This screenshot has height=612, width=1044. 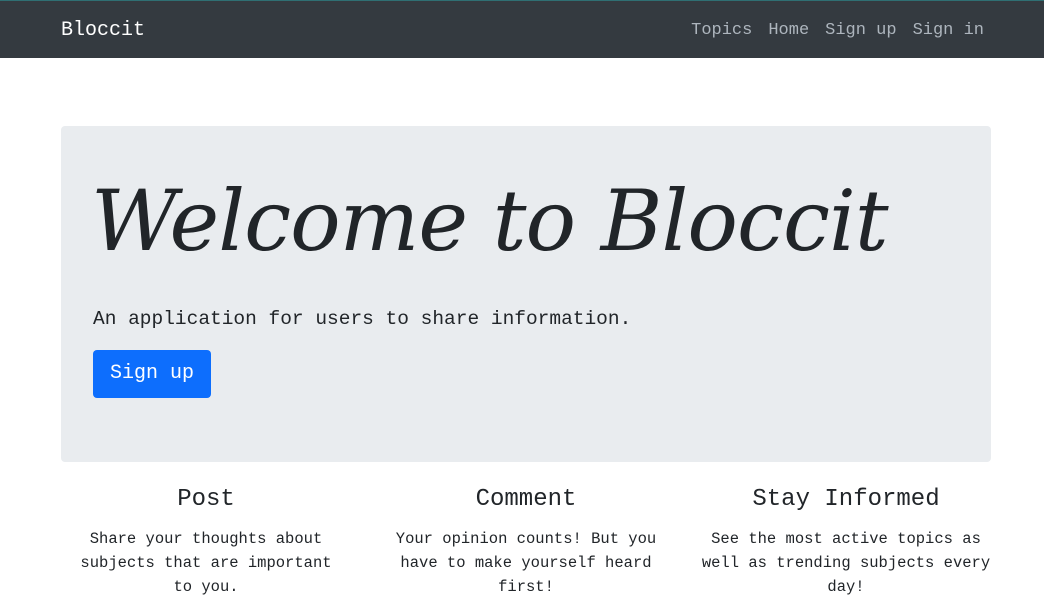 What do you see at coordinates (846, 499) in the screenshot?
I see `feature-title: Stay Informed` at bounding box center [846, 499].